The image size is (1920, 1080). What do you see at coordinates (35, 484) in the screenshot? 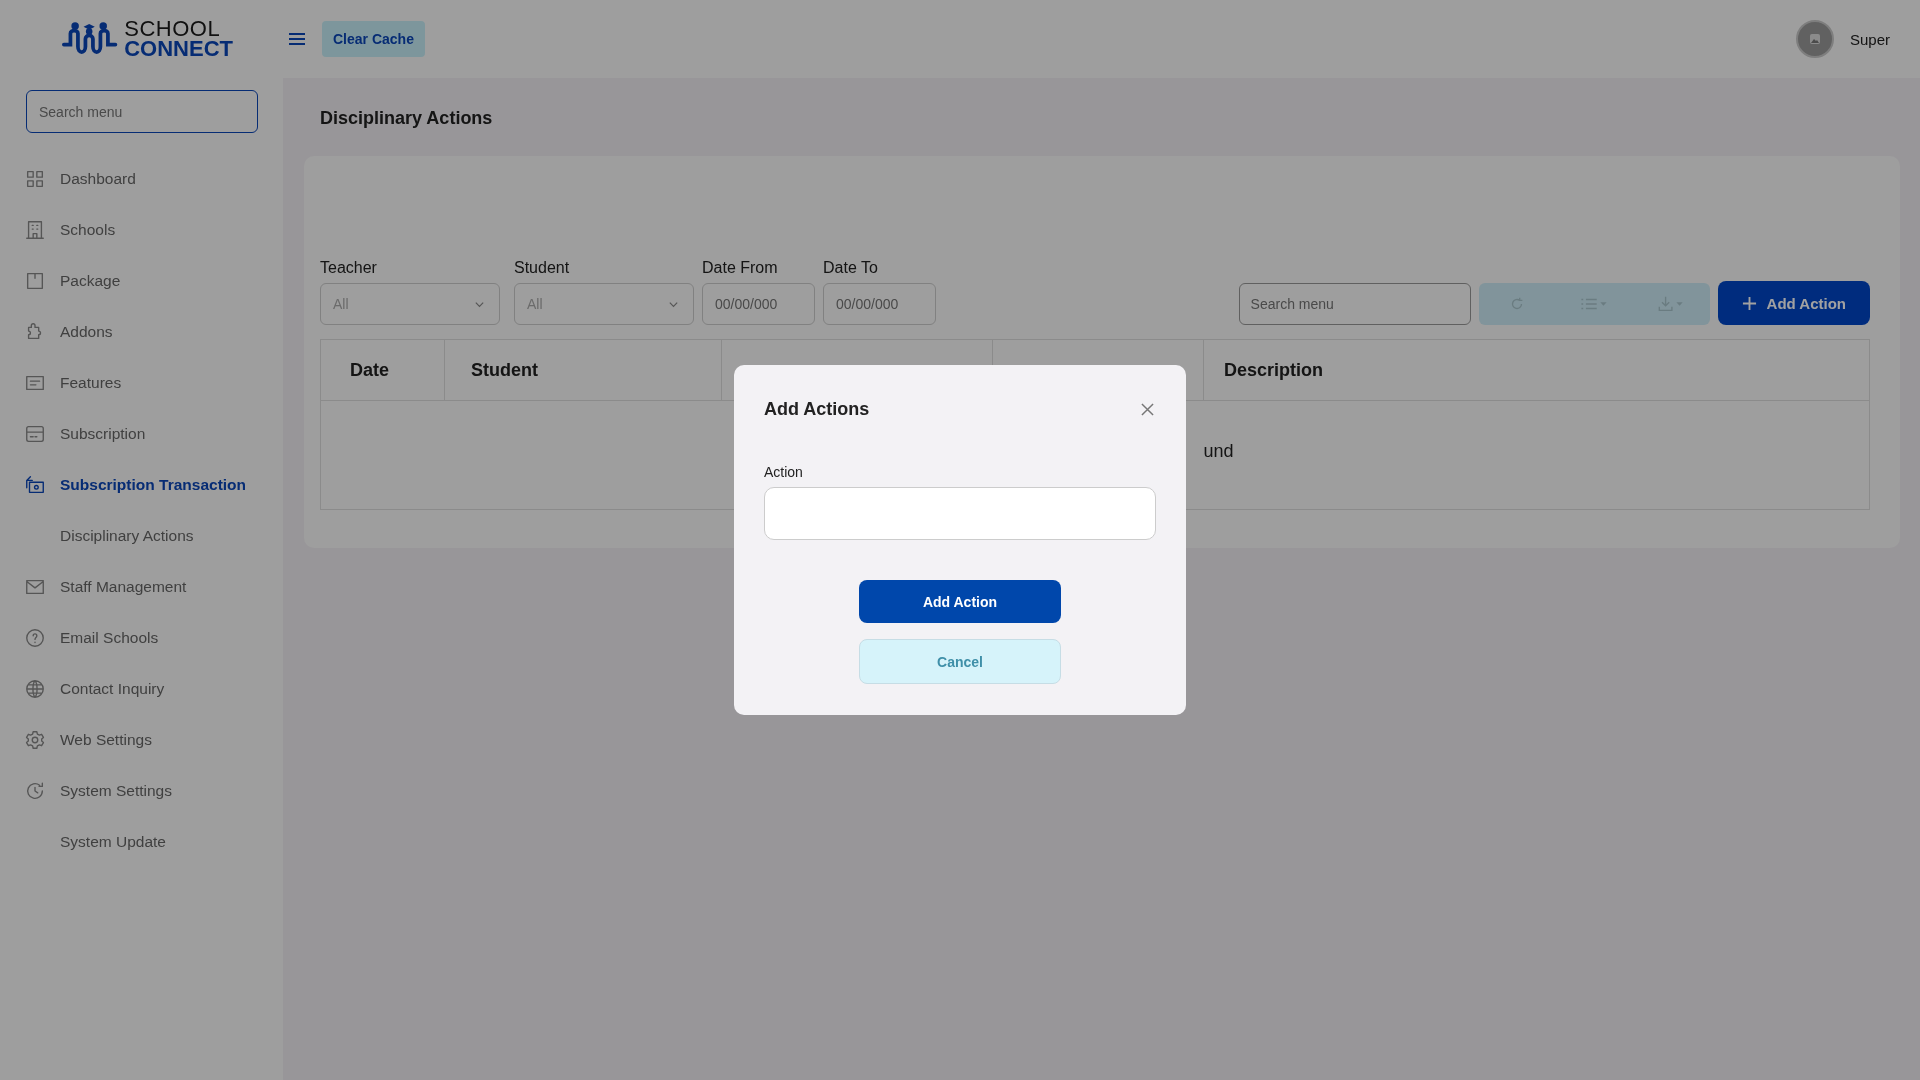
I see `cash-icon` at bounding box center [35, 484].